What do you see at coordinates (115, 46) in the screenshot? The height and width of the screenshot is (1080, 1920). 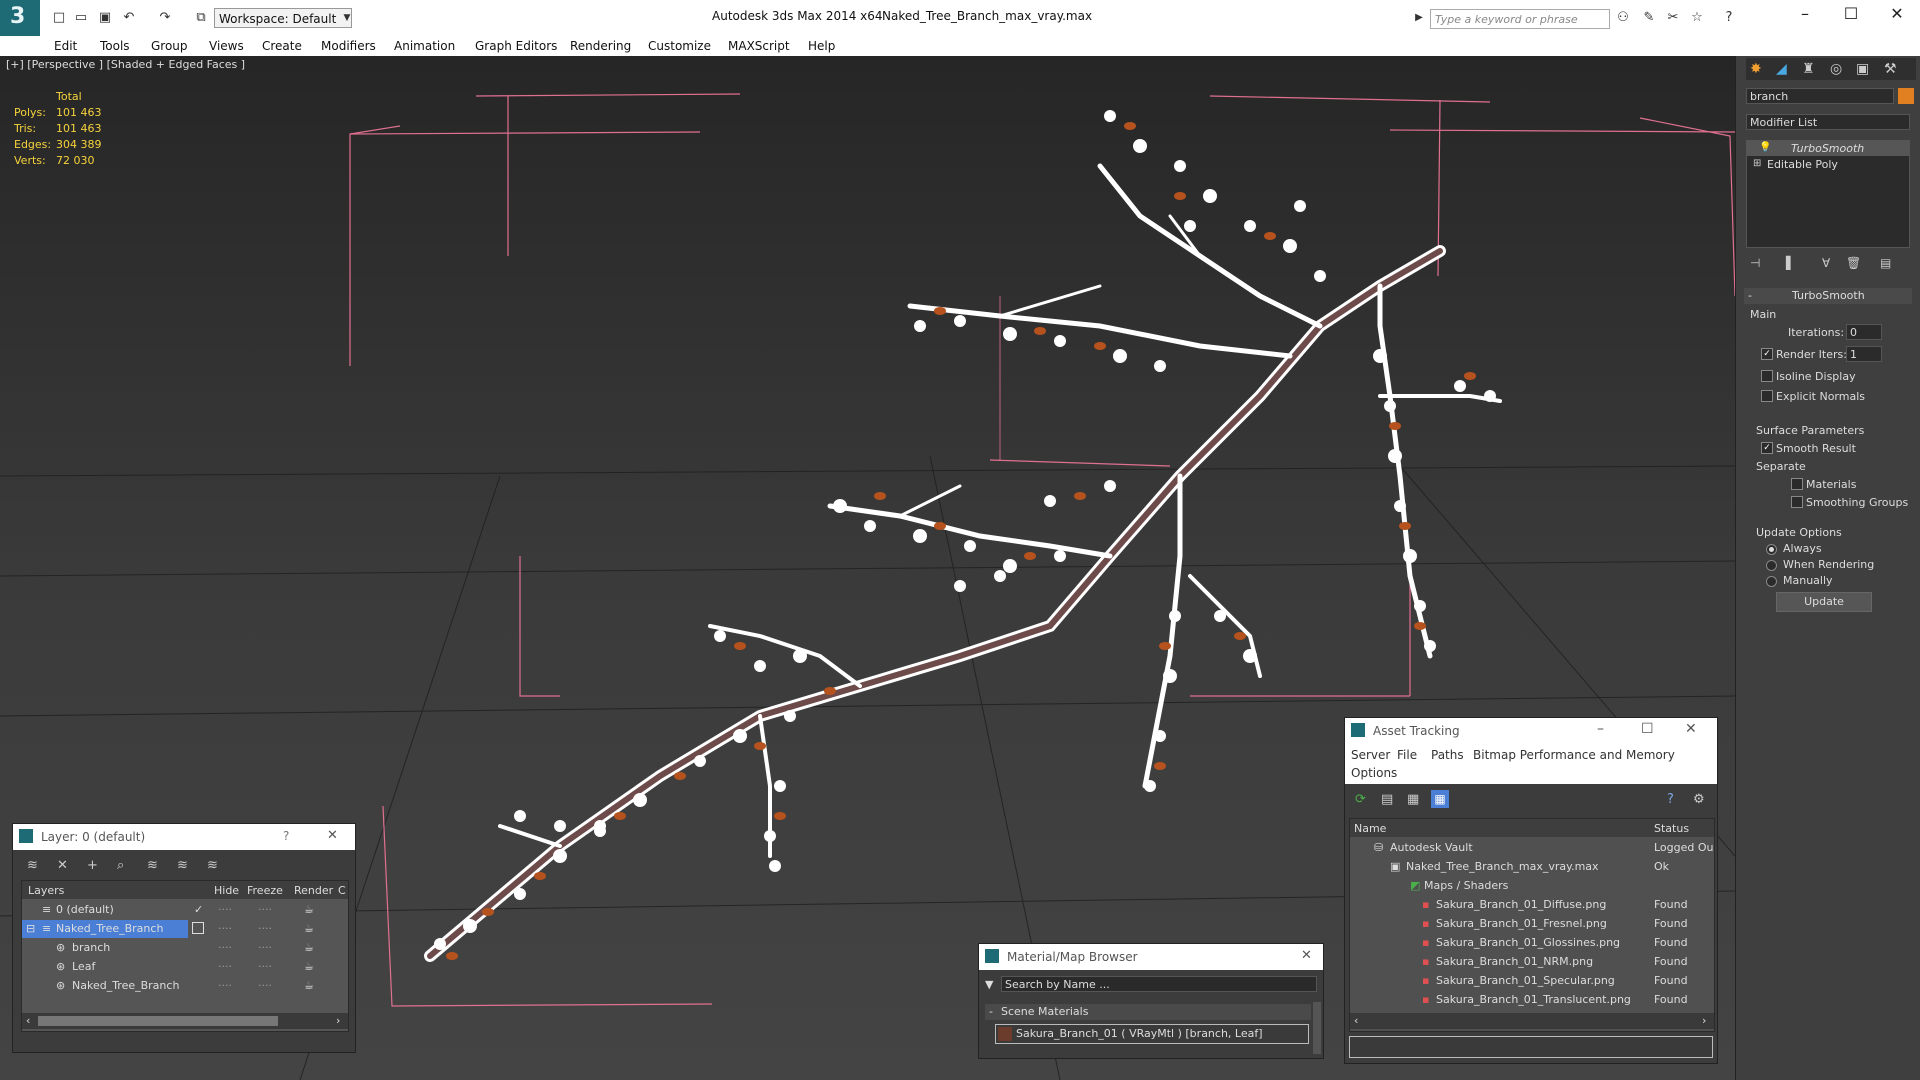 I see `menu-tools: Tools` at bounding box center [115, 46].